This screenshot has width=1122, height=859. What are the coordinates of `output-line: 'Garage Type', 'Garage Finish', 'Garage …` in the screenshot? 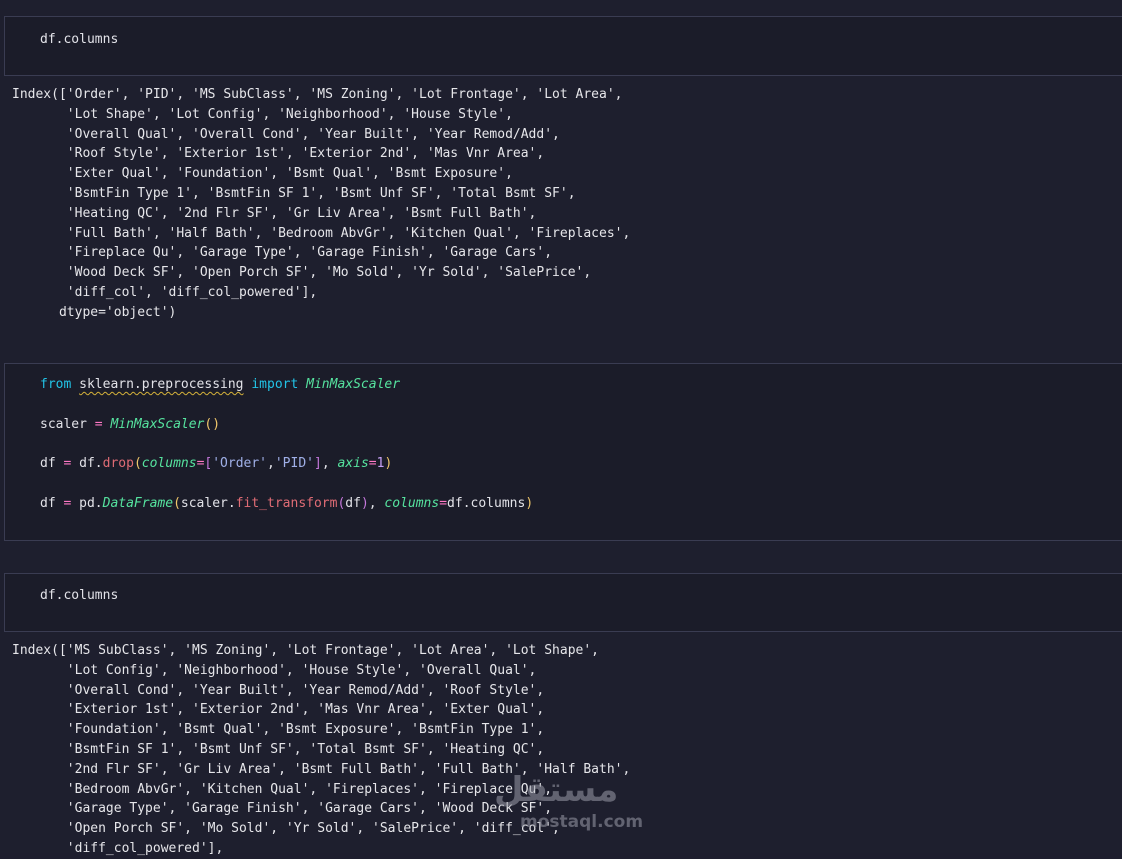 It's located at (282, 809).